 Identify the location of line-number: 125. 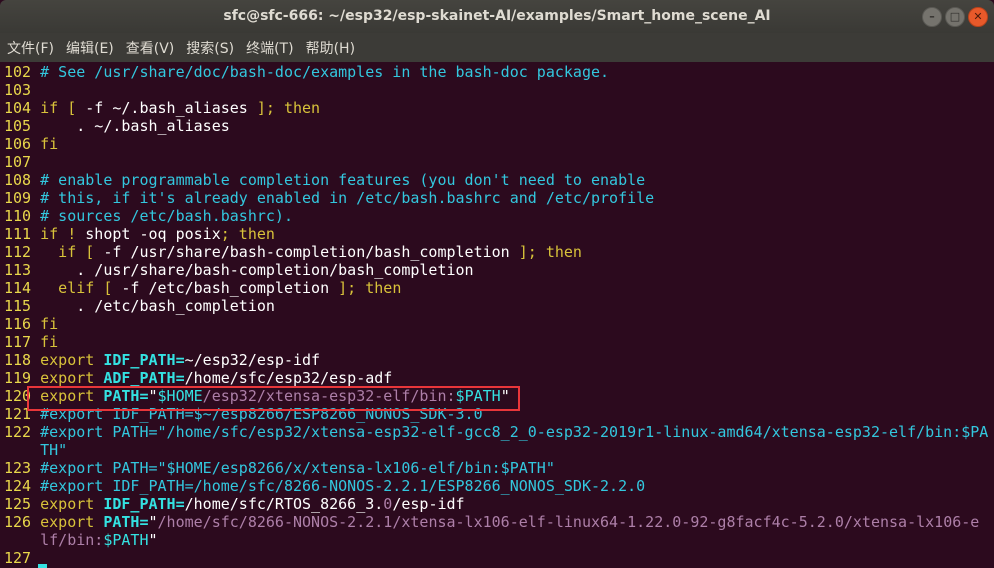
(18, 504).